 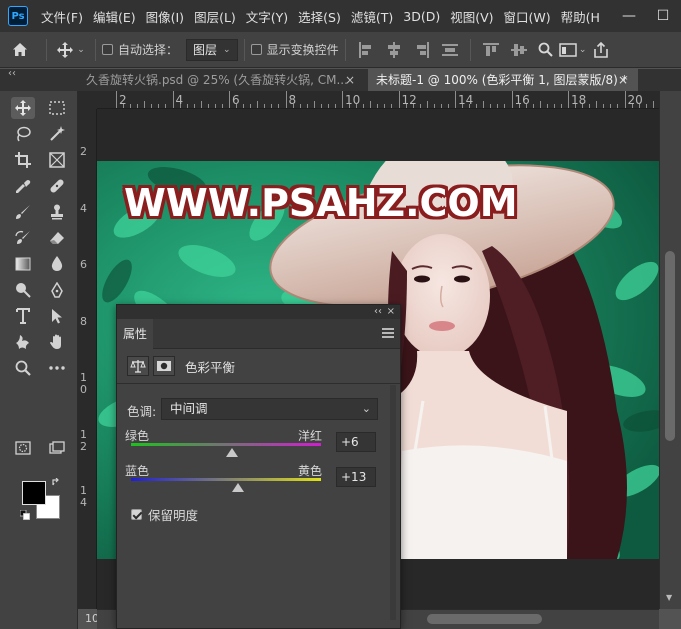 I want to click on screen-mode-button, so click(x=57, y=448).